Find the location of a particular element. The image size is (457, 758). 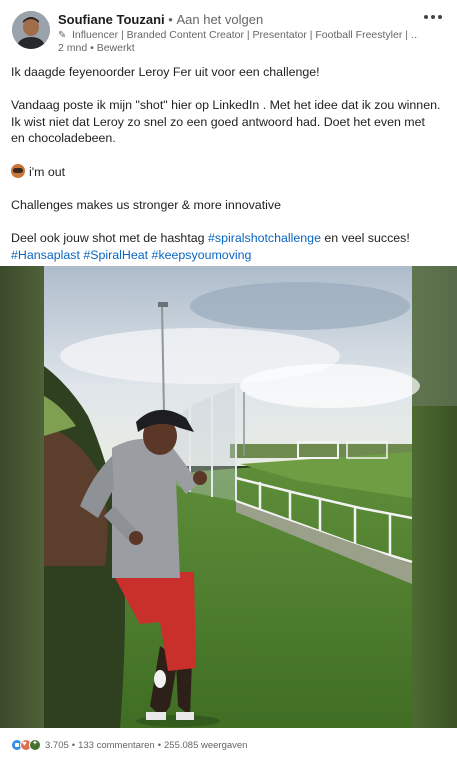

more-options-button is located at coordinates (433, 17).